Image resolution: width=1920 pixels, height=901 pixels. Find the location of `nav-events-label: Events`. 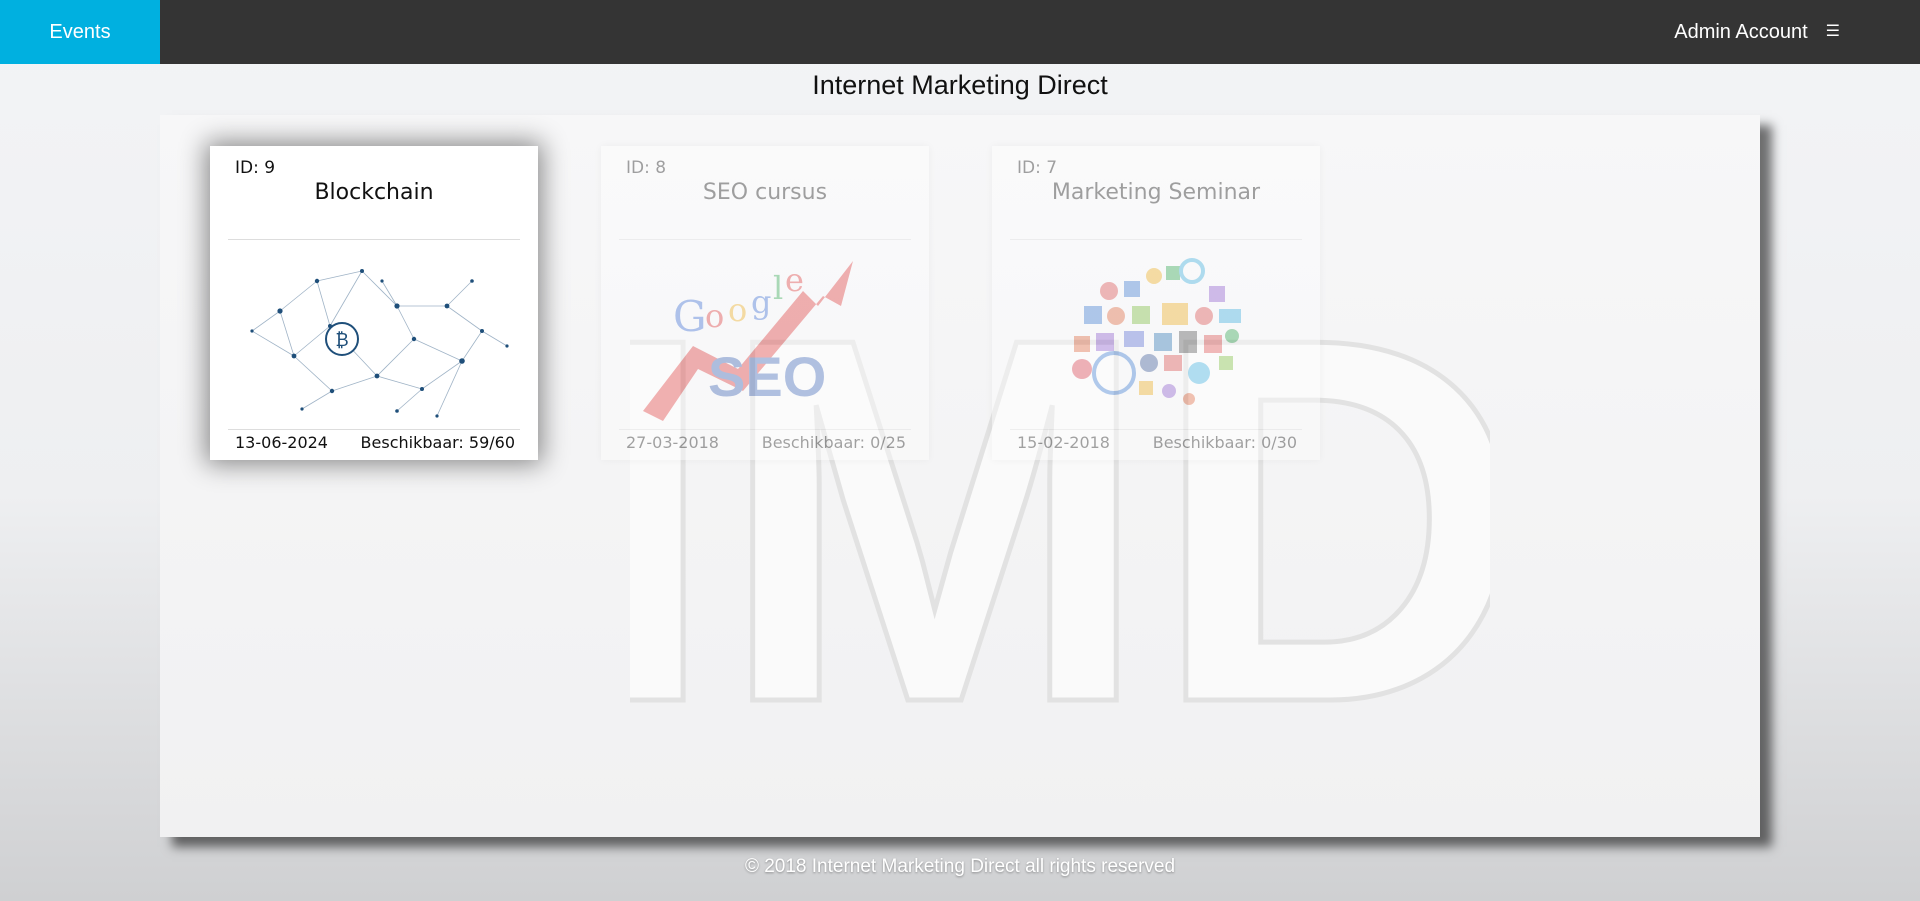

nav-events-label: Events is located at coordinates (80, 31).